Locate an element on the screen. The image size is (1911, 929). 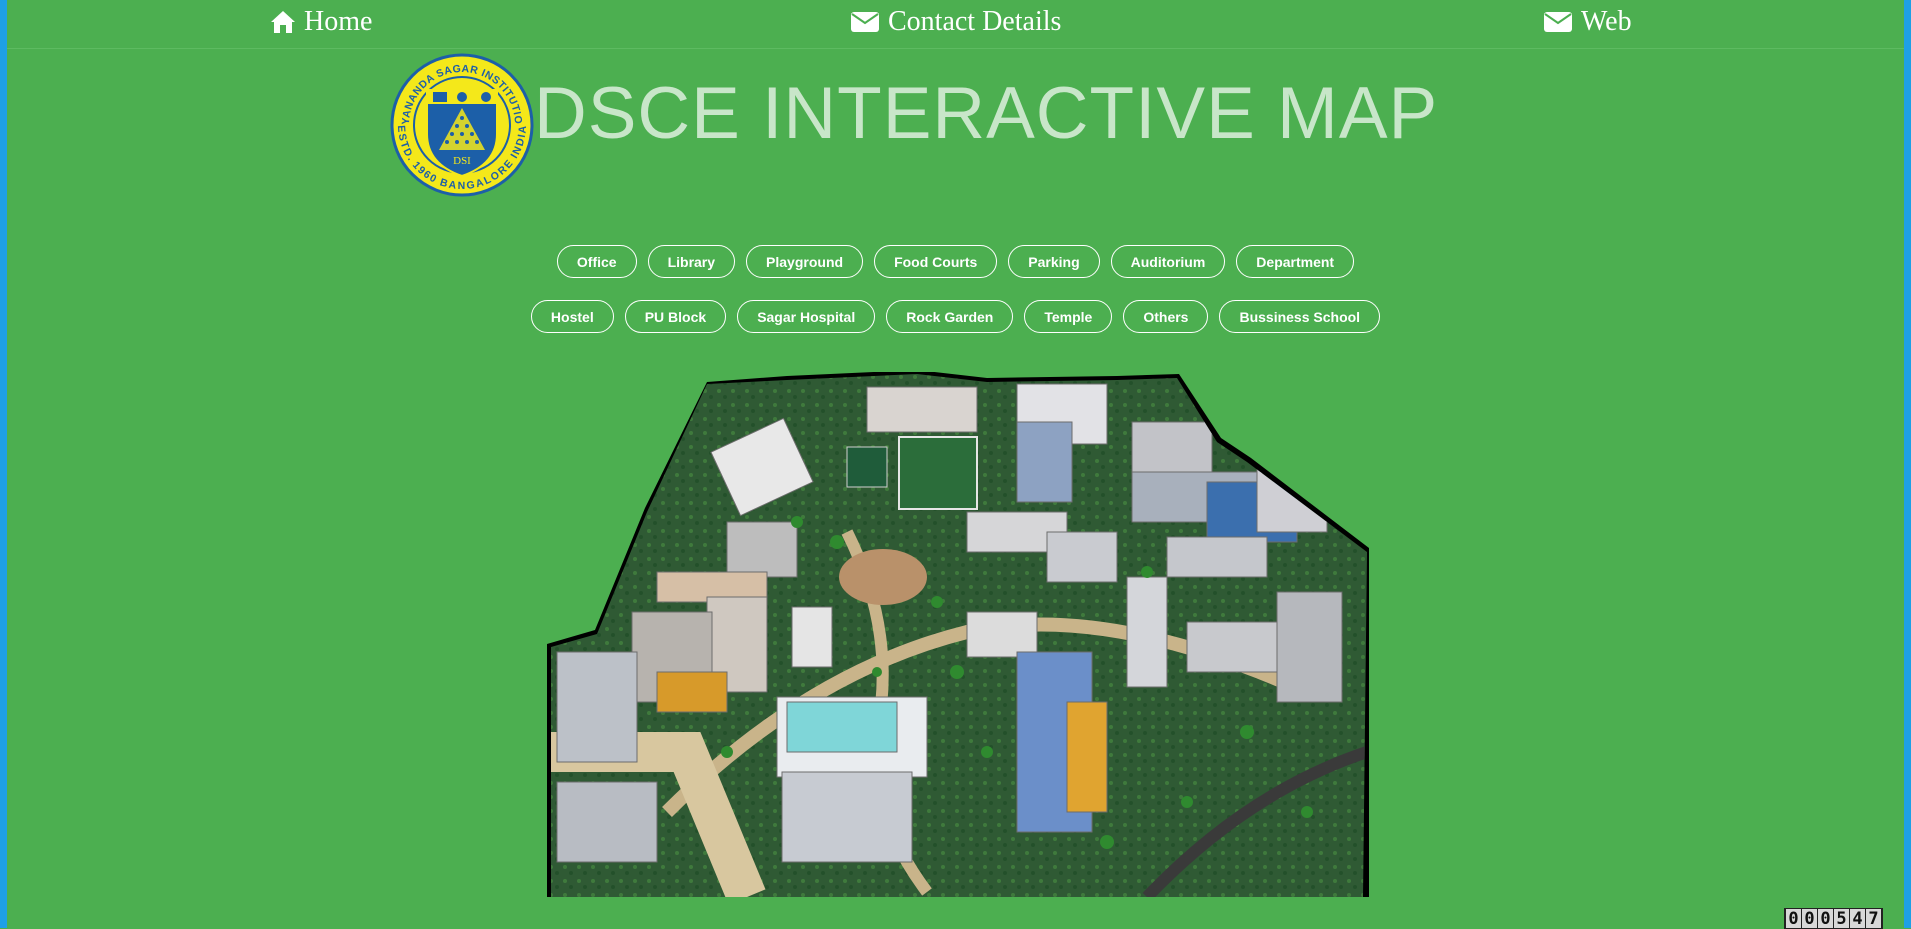
counter-digit: 4 is located at coordinates (1857, 919).